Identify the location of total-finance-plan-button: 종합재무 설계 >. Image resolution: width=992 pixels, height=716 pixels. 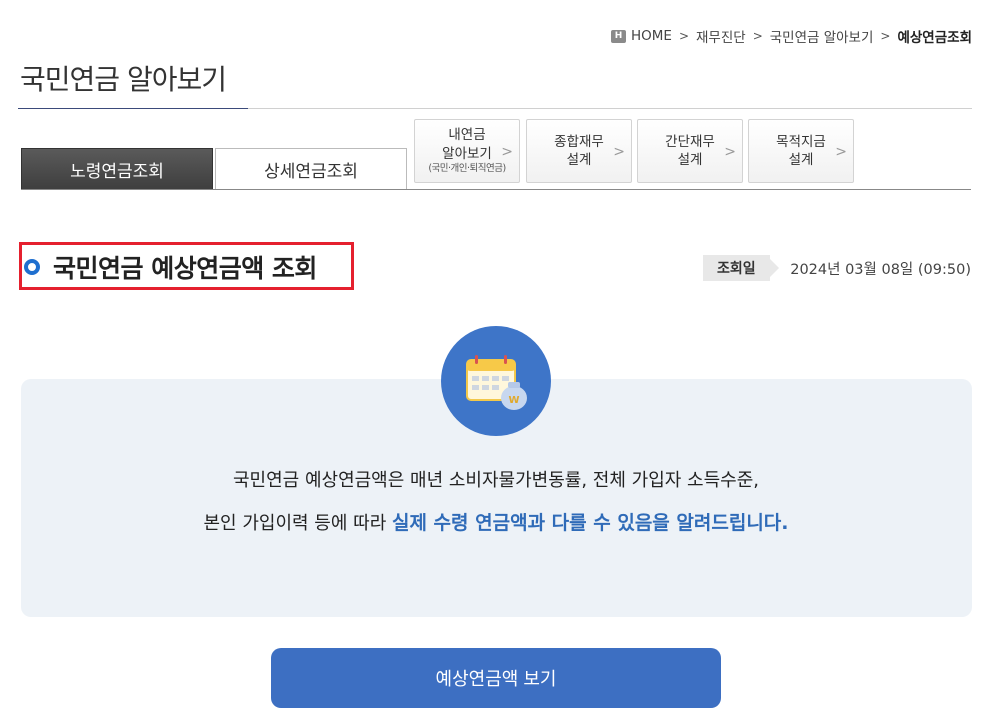
(579, 151).